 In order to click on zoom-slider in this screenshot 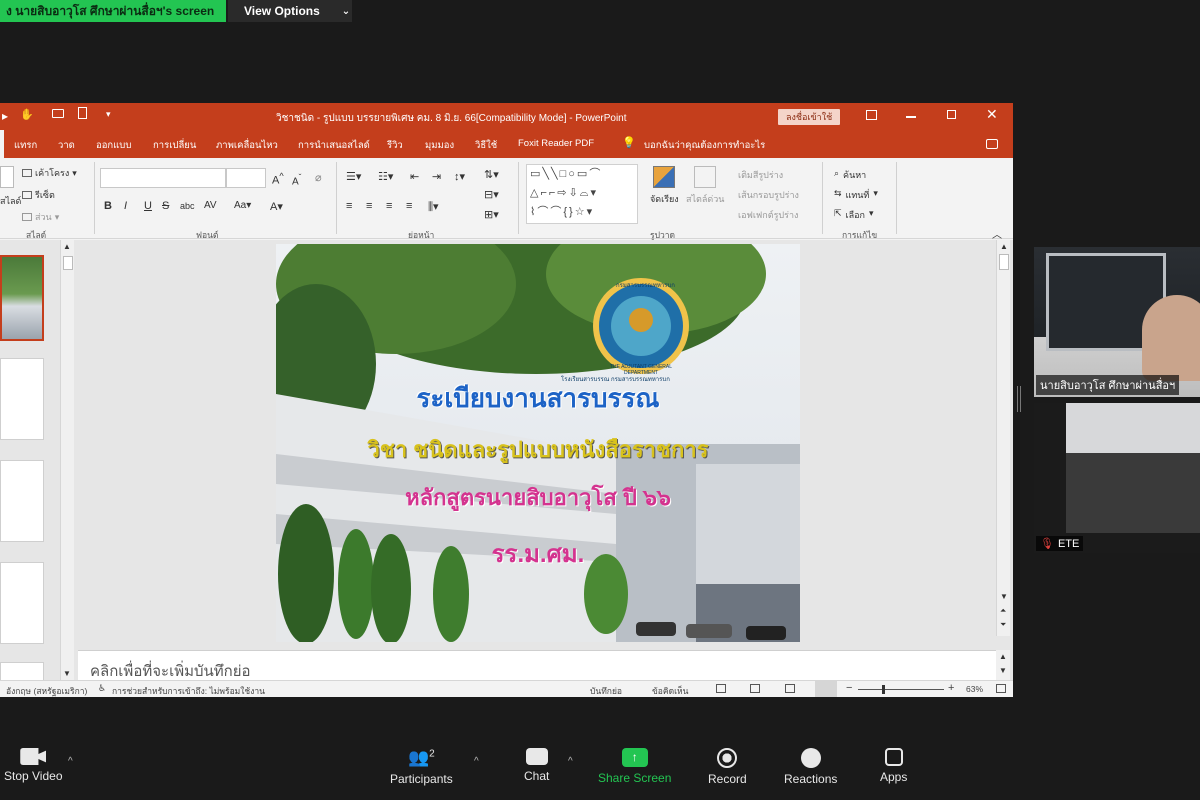, I will do `click(901, 689)`.